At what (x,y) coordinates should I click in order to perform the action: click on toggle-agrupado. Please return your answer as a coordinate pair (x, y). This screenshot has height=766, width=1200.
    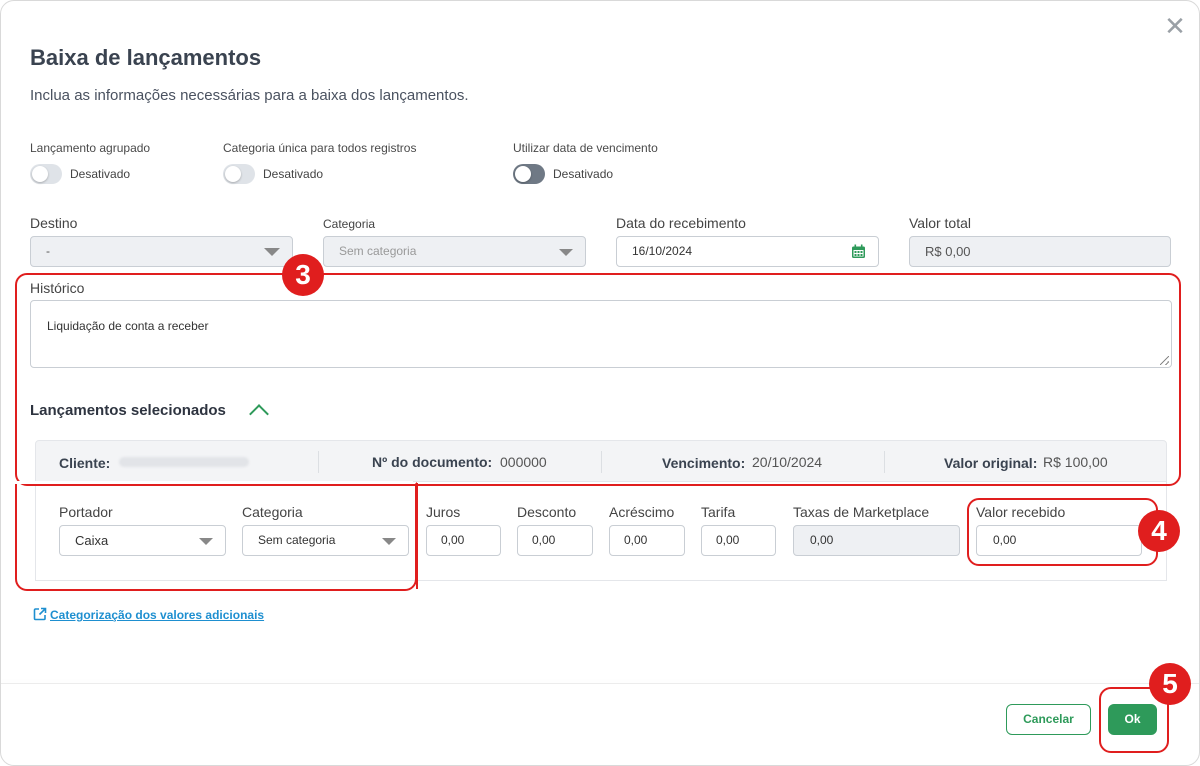
    Looking at the image, I should click on (46, 174).